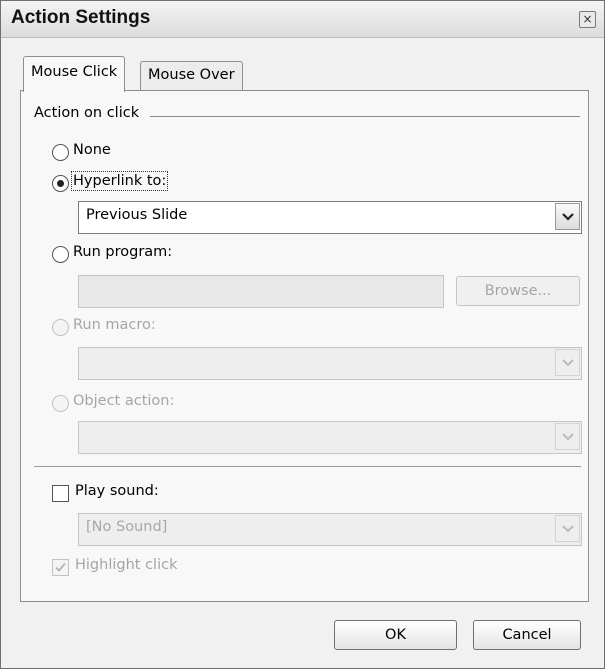 The image size is (605, 669). What do you see at coordinates (365, 116) in the screenshot?
I see `group-divider` at bounding box center [365, 116].